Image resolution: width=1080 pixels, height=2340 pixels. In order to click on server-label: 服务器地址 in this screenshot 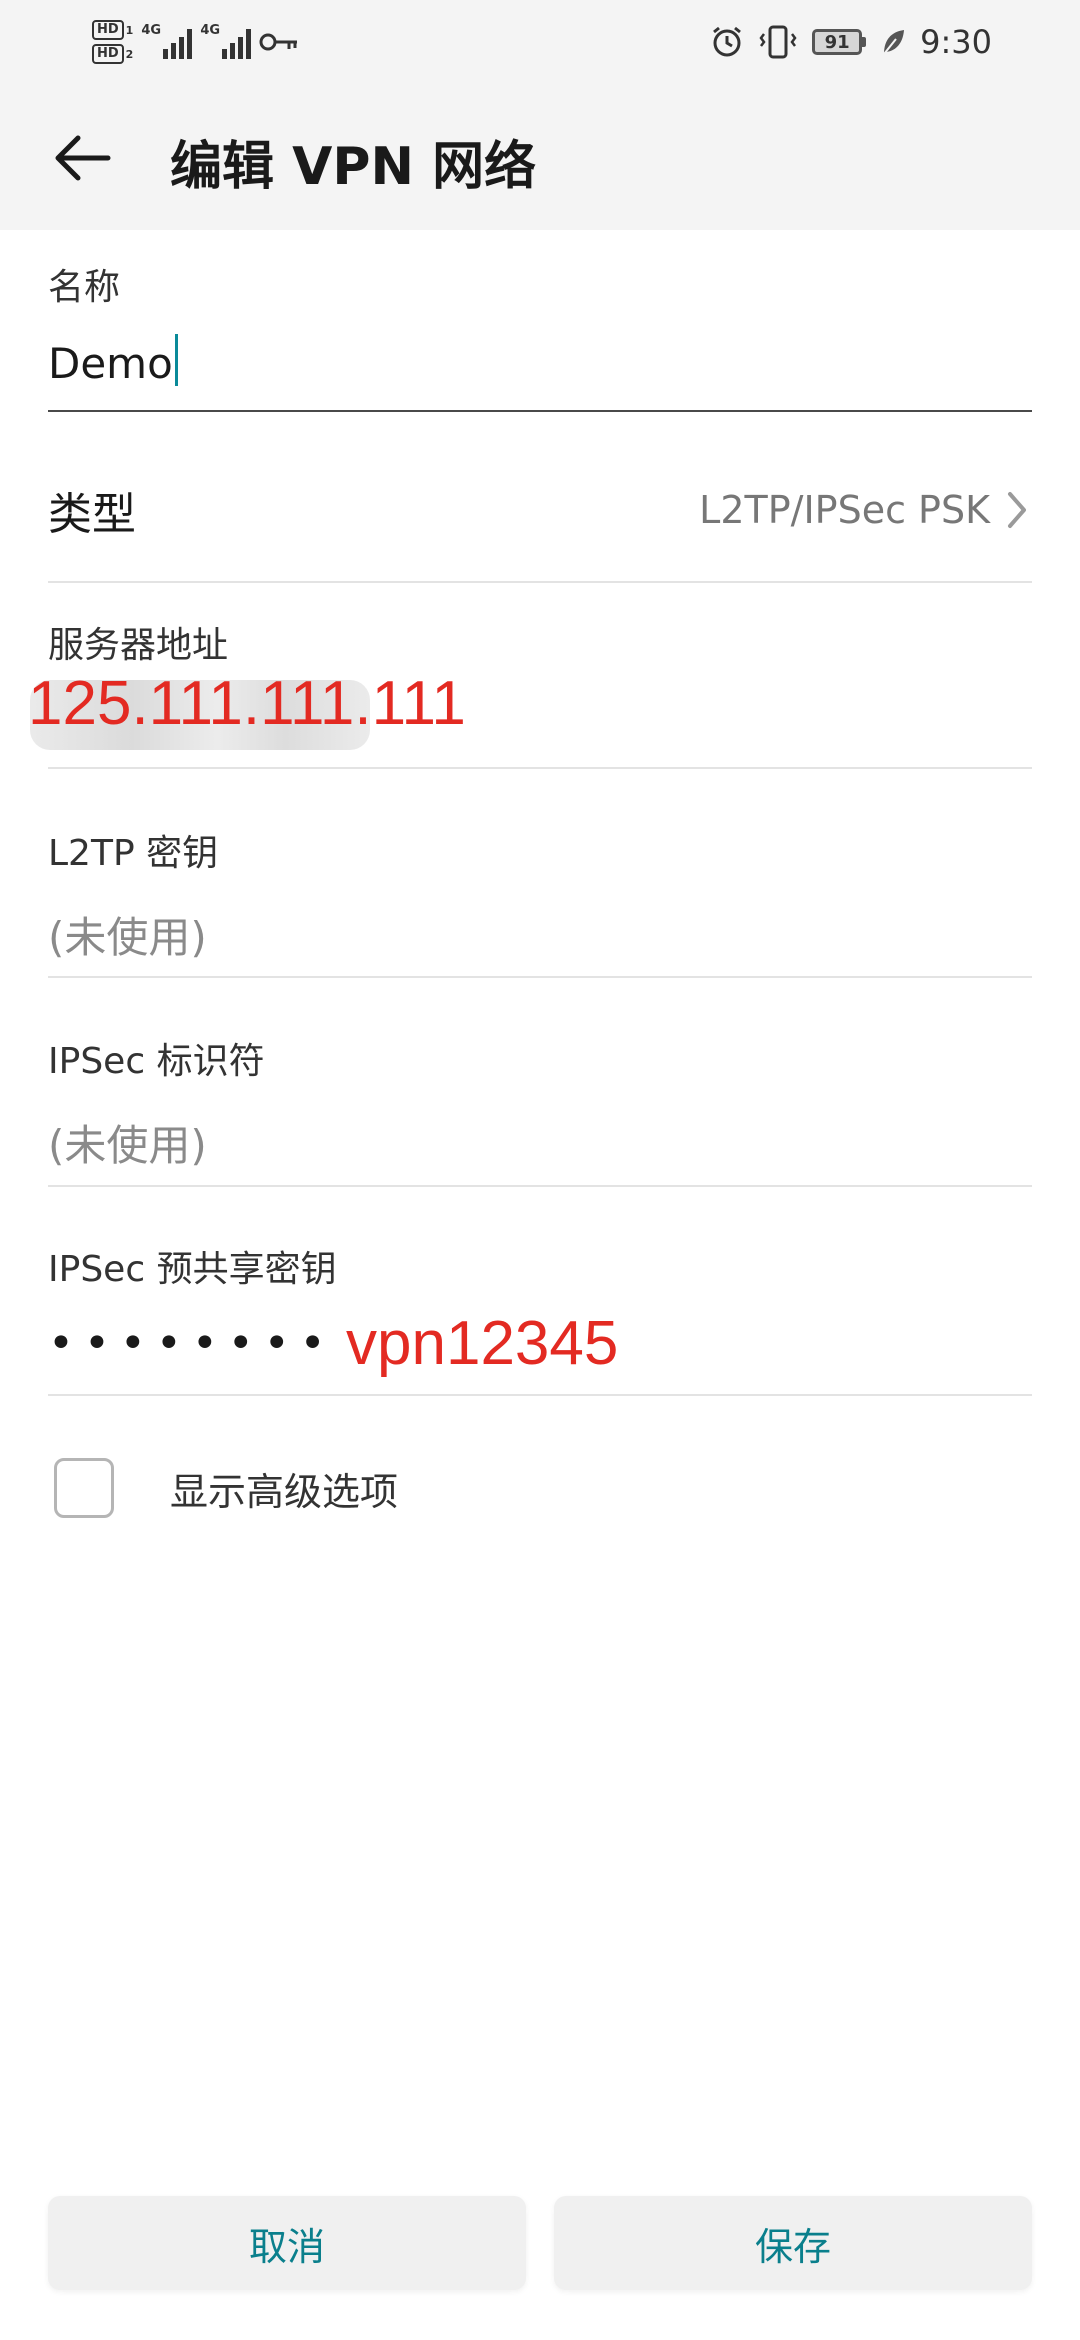, I will do `click(138, 645)`.